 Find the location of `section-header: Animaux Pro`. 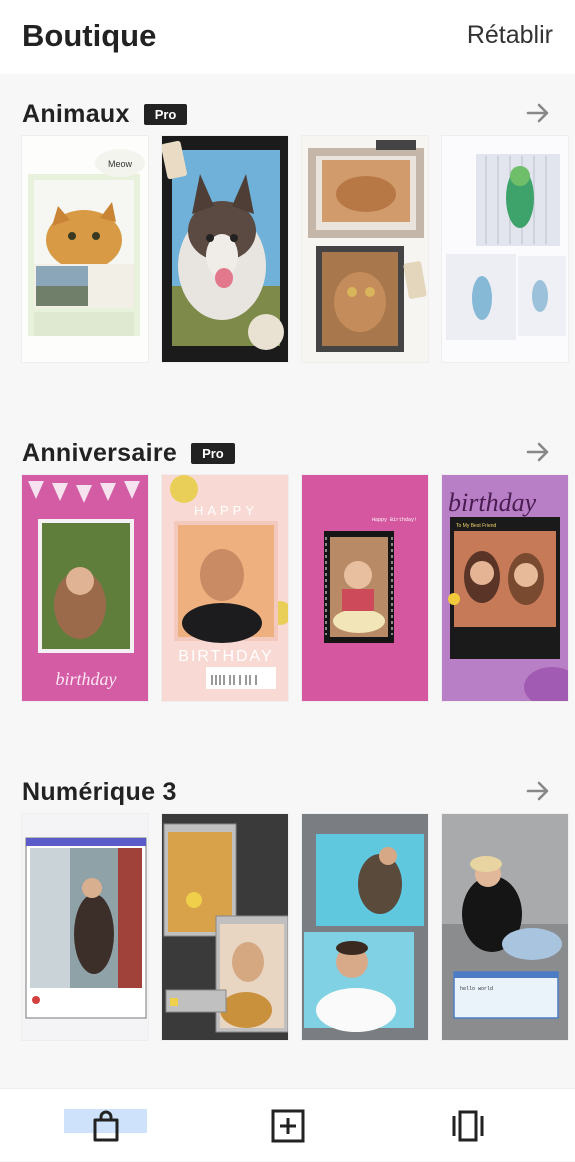

section-header: Animaux Pro is located at coordinates (105, 114).